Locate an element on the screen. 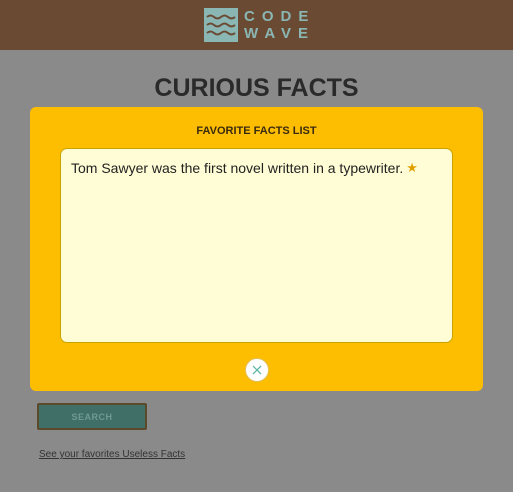 The image size is (513, 492). close-icon is located at coordinates (257, 370).